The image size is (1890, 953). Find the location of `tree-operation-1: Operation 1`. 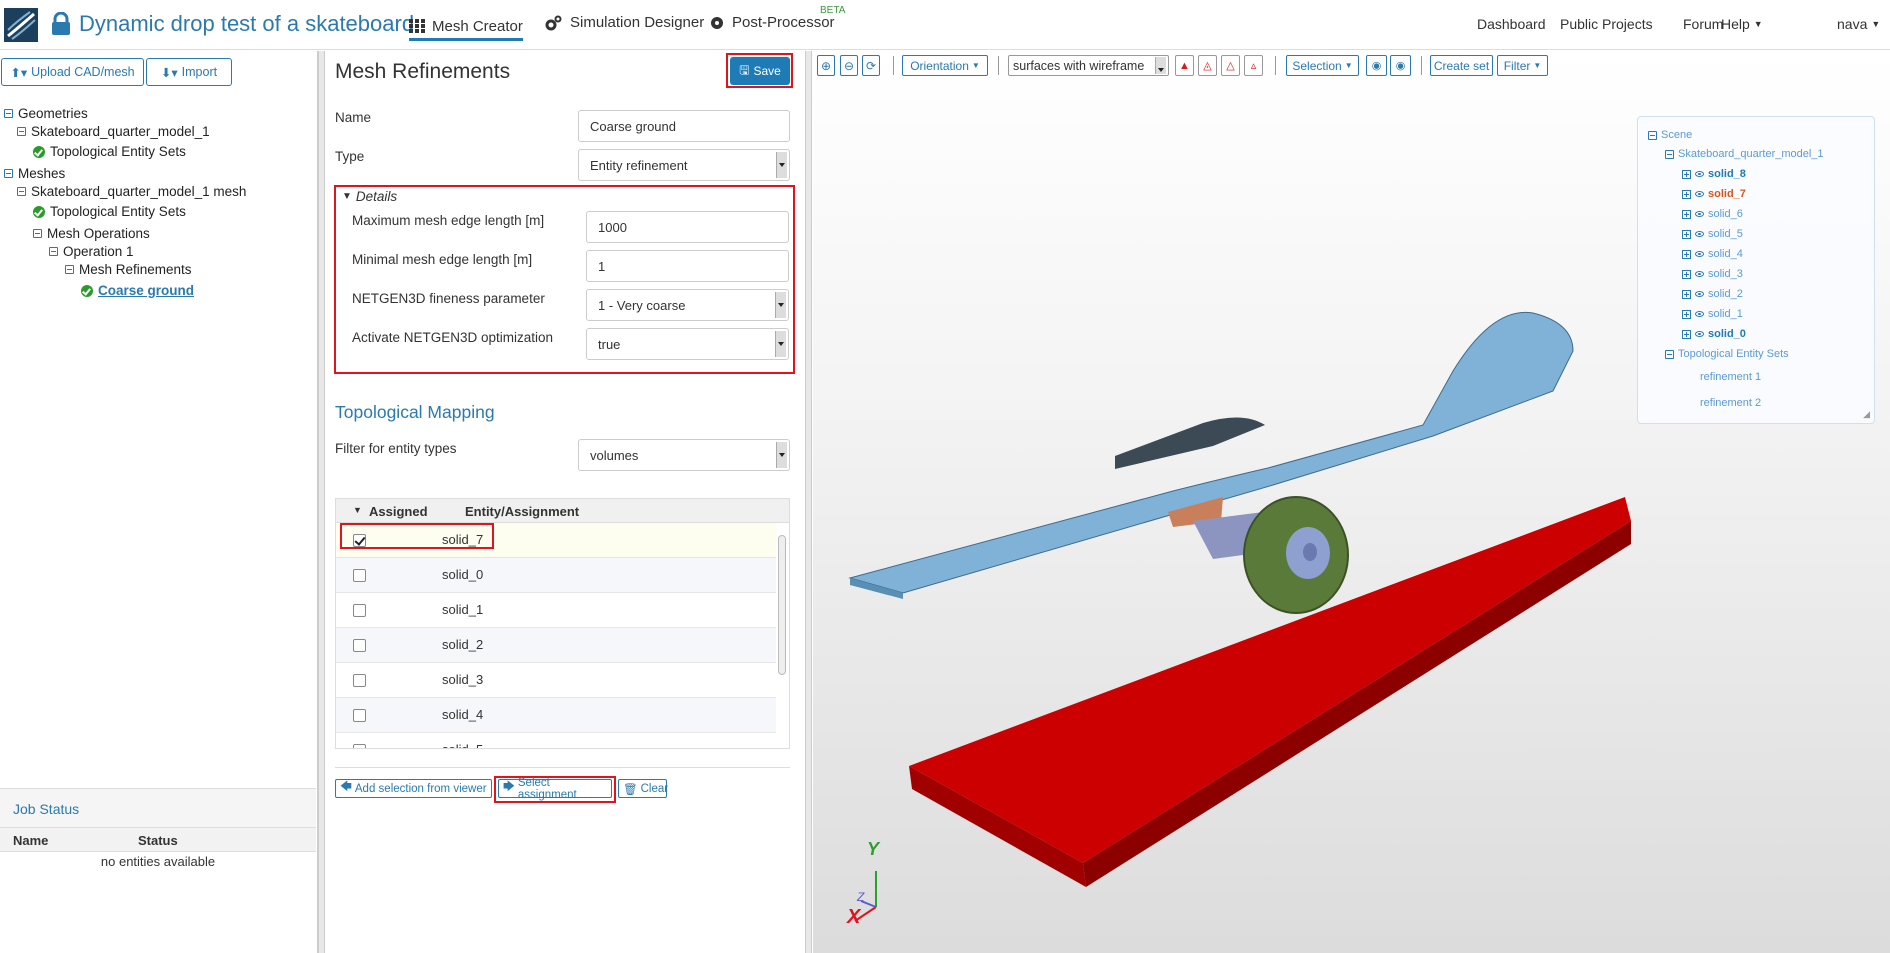

tree-operation-1: Operation 1 is located at coordinates (91, 251).